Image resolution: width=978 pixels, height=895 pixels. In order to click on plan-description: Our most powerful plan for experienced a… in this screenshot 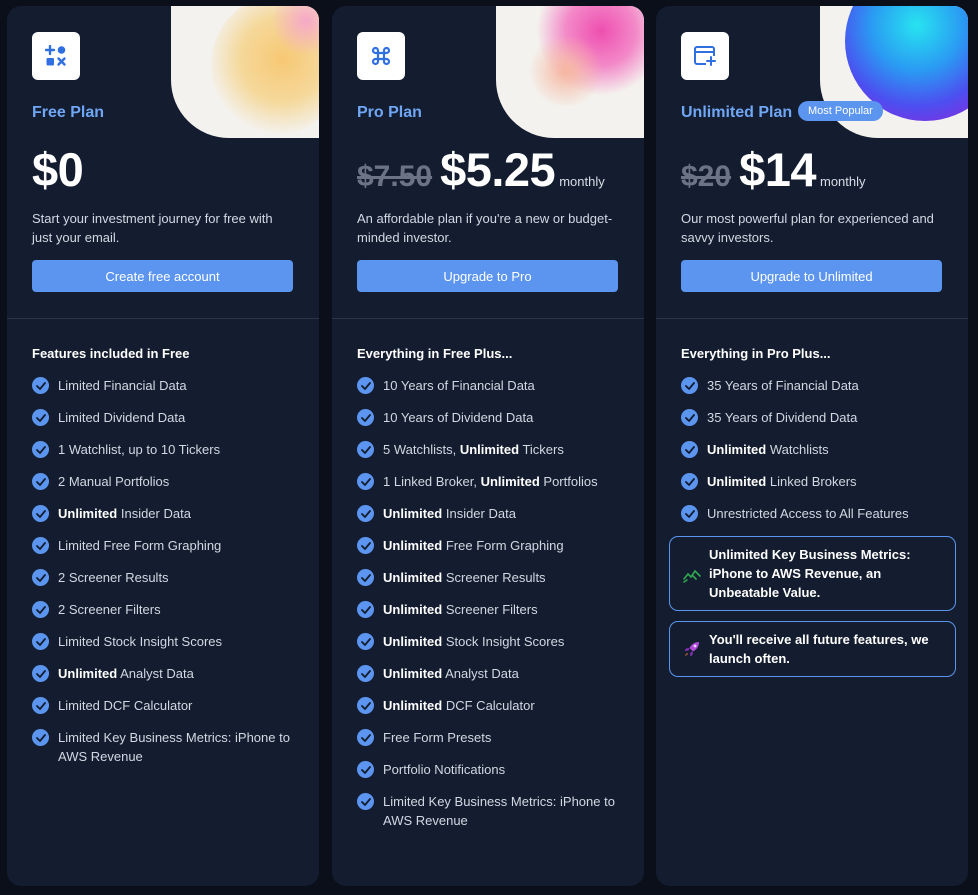, I will do `click(807, 228)`.